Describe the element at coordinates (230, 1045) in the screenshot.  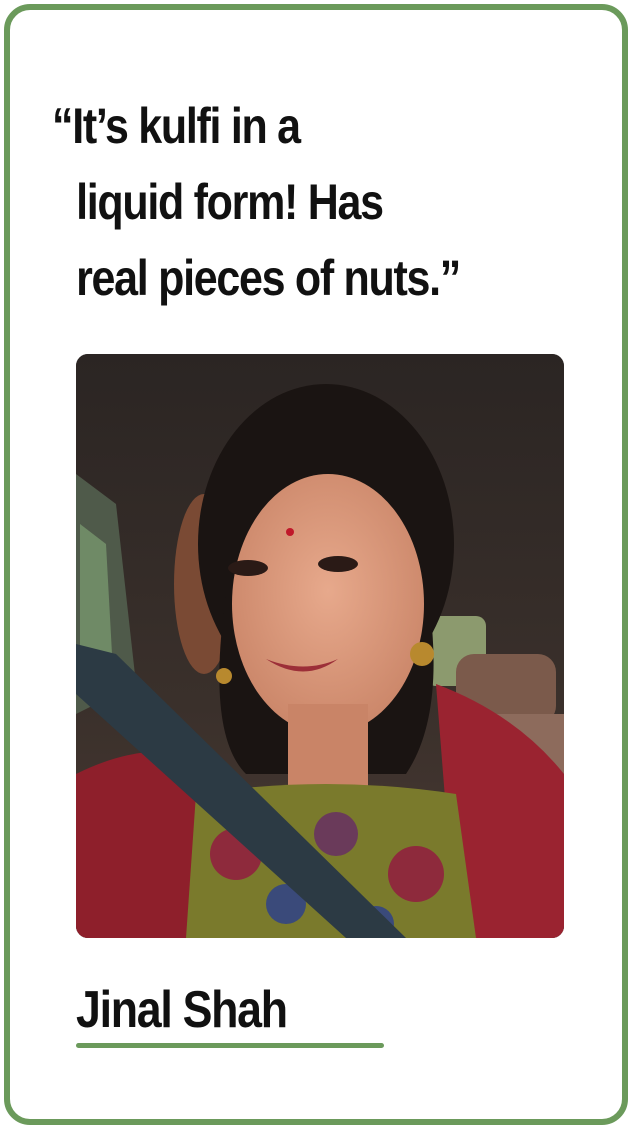
I see `author-name-underline` at that location.